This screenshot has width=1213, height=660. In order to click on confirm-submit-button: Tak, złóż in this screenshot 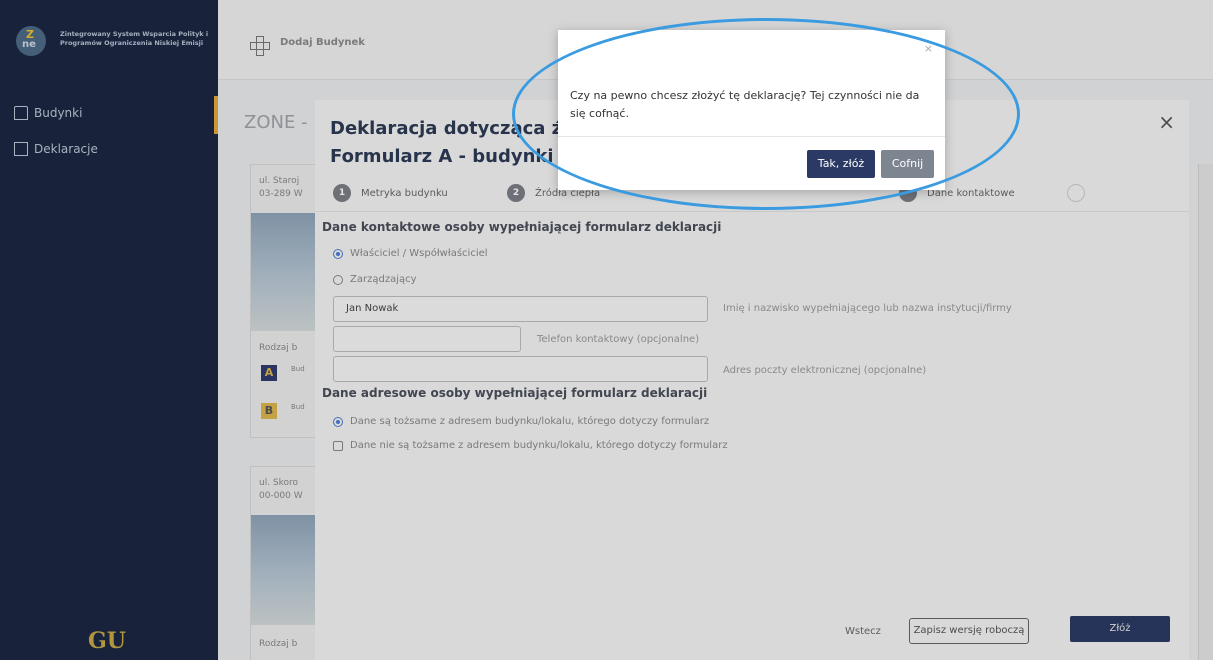, I will do `click(841, 164)`.